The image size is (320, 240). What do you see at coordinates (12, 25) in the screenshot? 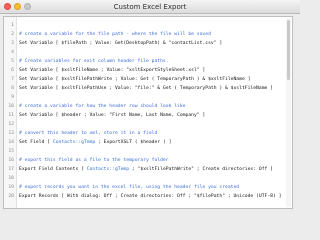
I see `line-number: 1` at bounding box center [12, 25].